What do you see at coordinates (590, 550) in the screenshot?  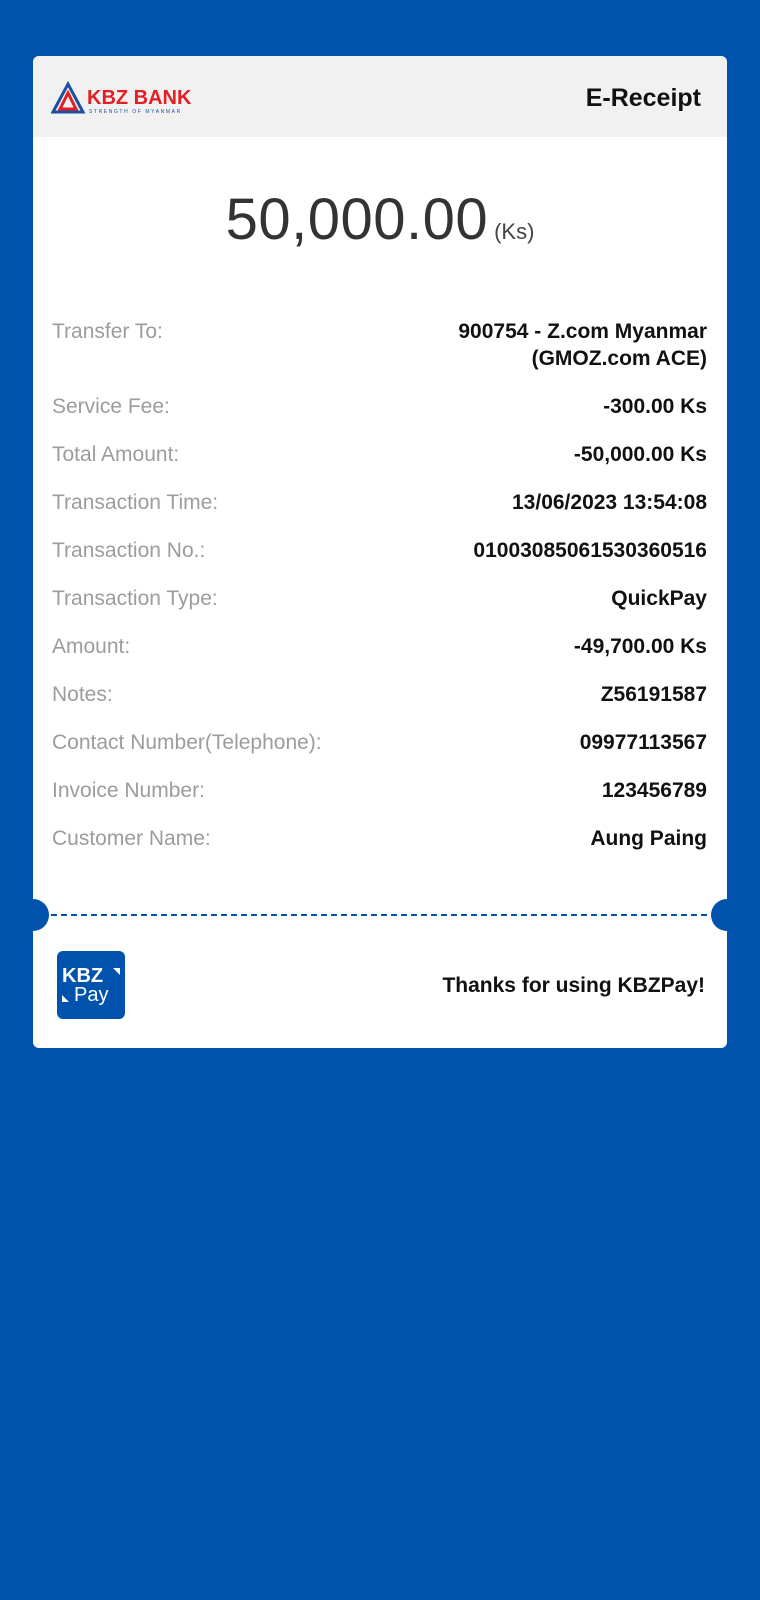 I see `transaction-no-value: 01003085061530360516` at bounding box center [590, 550].